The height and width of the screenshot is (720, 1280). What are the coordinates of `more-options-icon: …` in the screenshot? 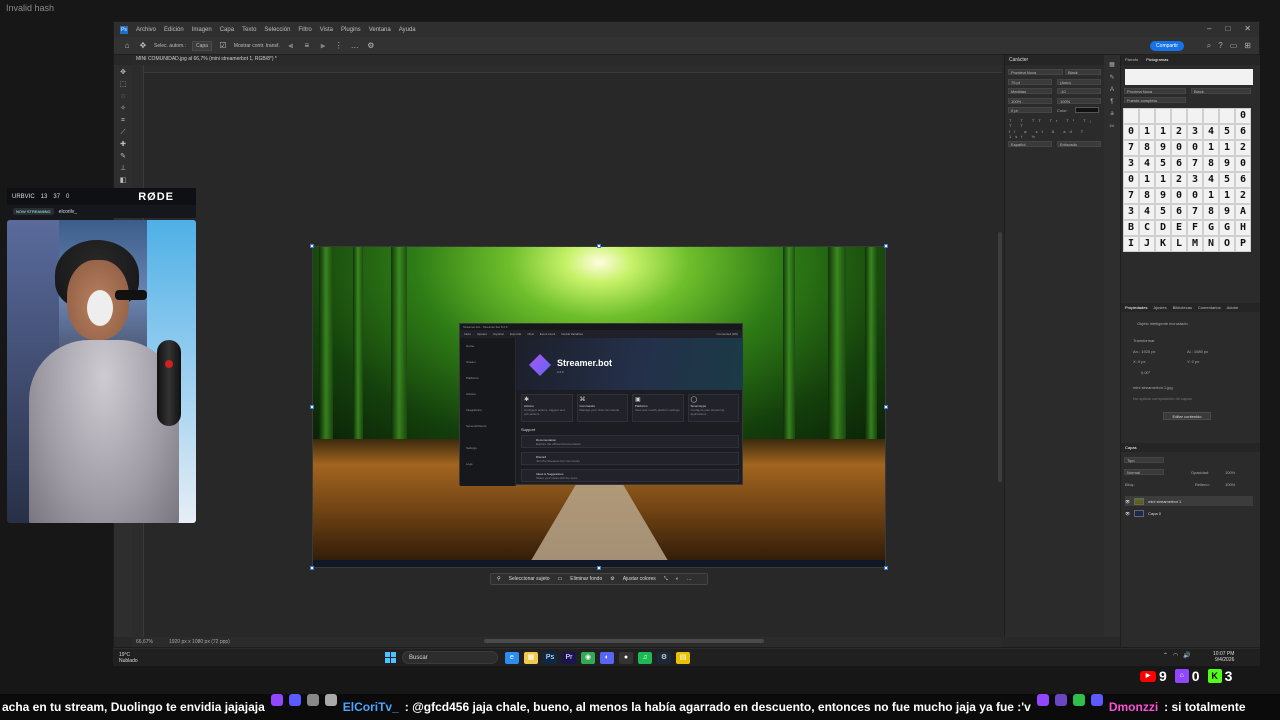 It's located at (689, 579).